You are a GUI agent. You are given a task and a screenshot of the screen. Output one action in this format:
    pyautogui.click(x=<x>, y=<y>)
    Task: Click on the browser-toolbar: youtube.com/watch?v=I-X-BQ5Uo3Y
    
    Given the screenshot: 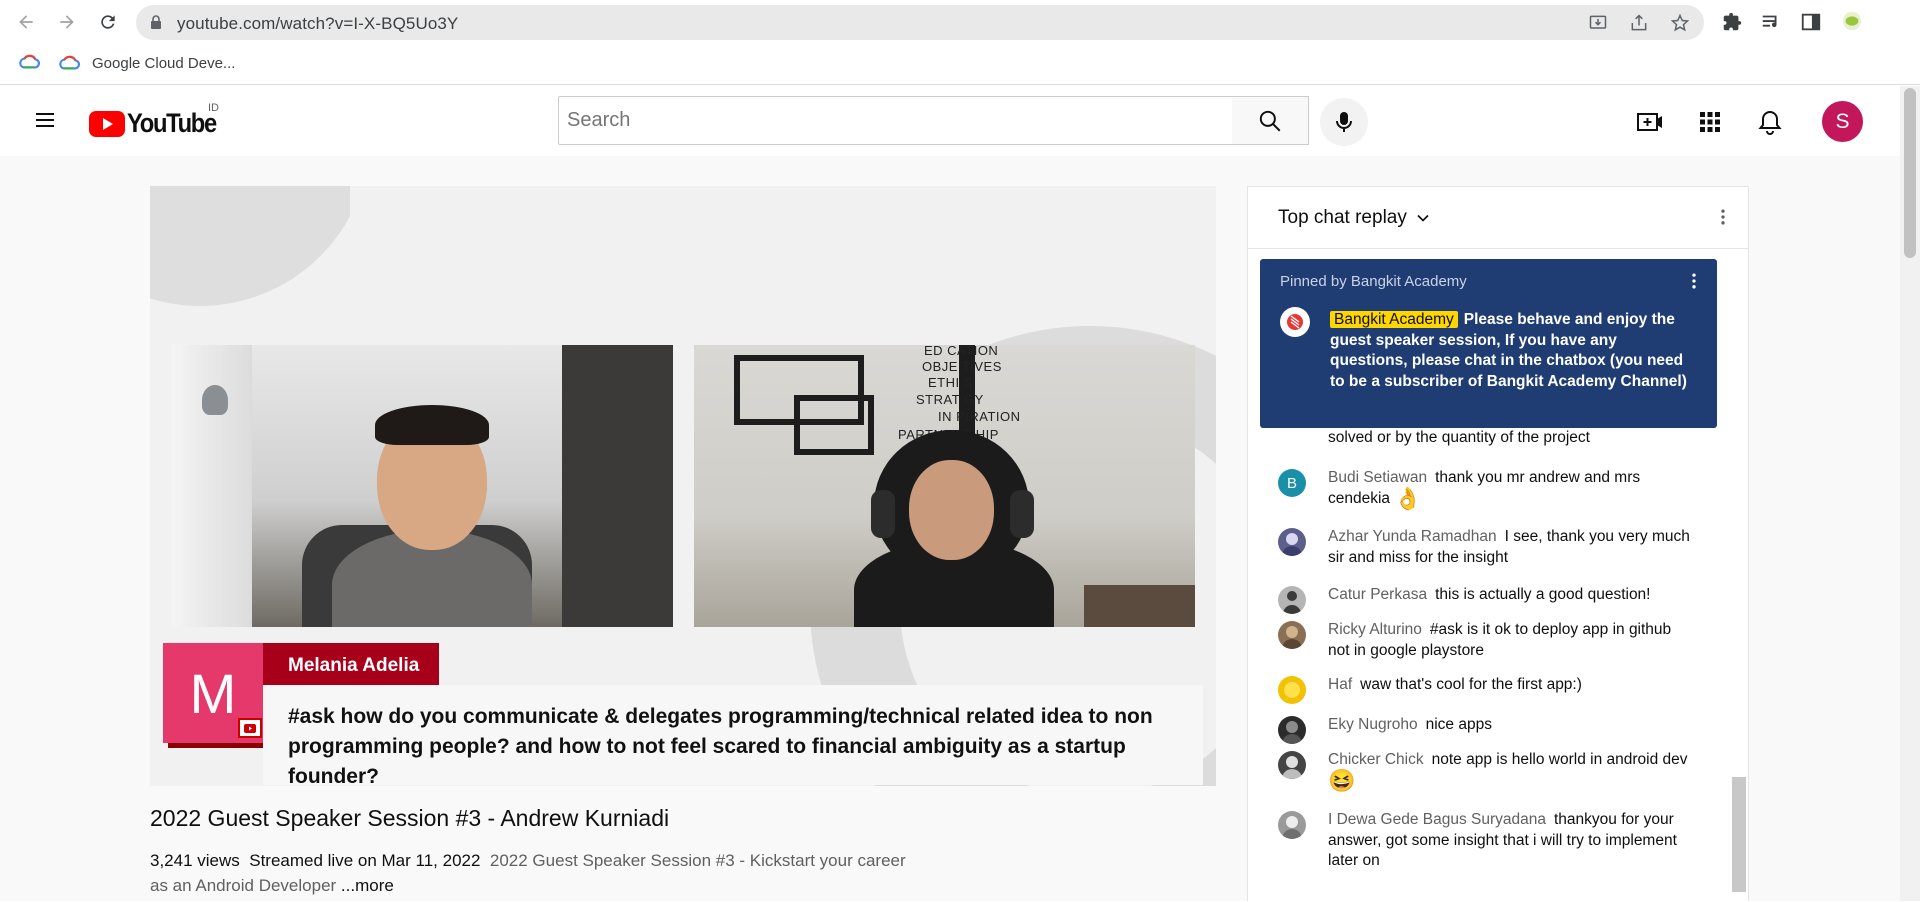 What is the action you would take?
    pyautogui.click(x=960, y=22)
    